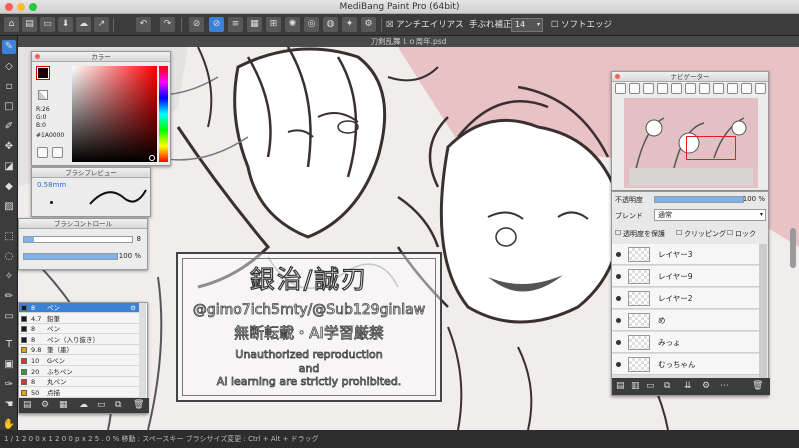  Describe the element at coordinates (9, 187) in the screenshot. I see `bucket-tool-icon: ◆` at that location.